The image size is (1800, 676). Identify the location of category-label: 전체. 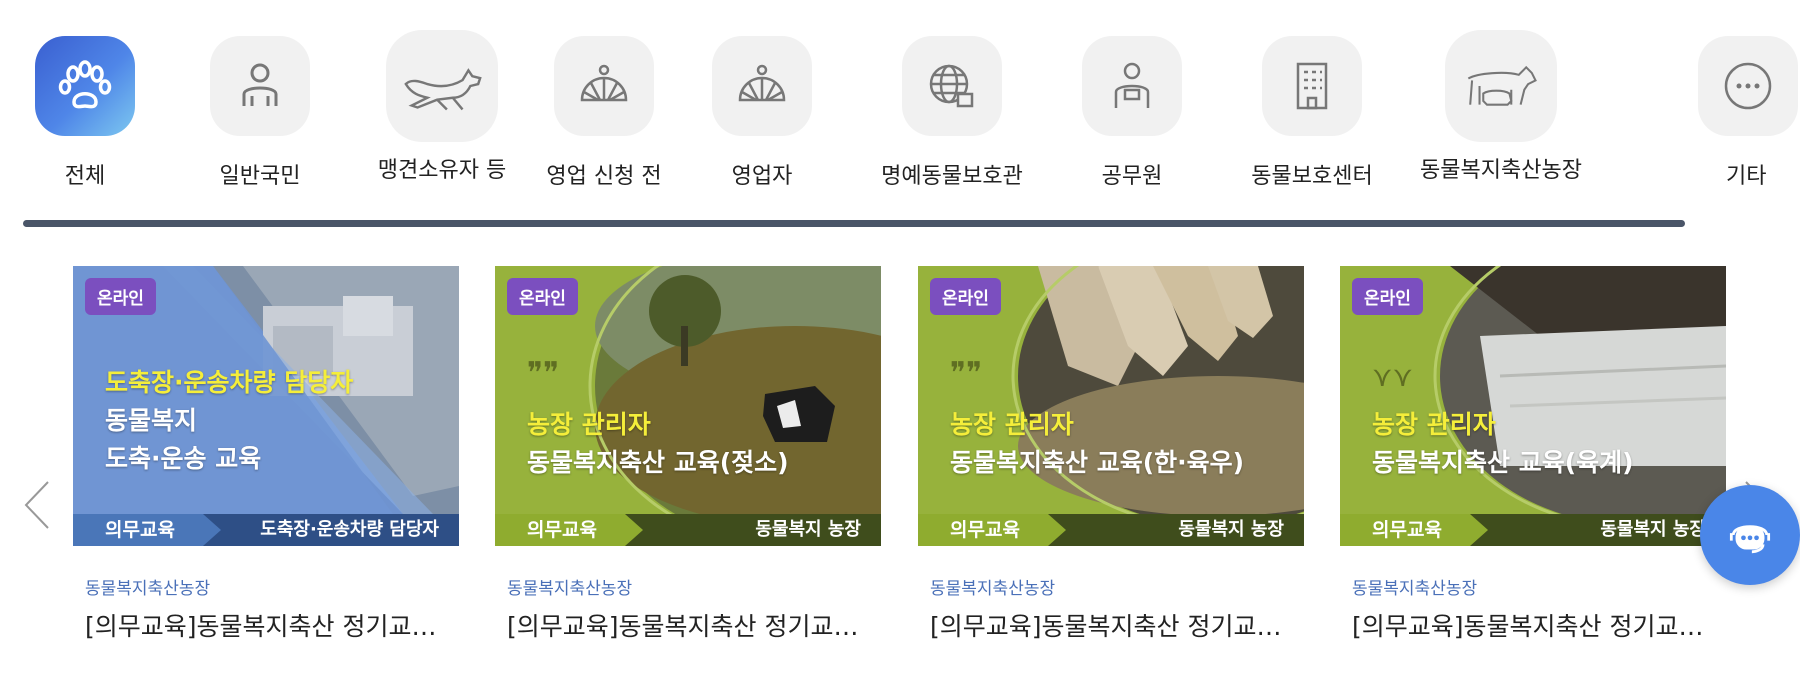
(85, 176).